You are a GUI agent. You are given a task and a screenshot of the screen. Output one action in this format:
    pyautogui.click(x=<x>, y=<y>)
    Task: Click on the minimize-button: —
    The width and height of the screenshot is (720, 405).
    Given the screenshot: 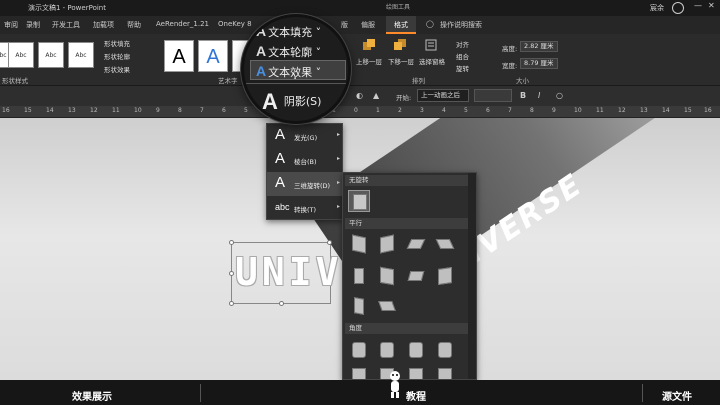 What is the action you would take?
    pyautogui.click(x=698, y=5)
    